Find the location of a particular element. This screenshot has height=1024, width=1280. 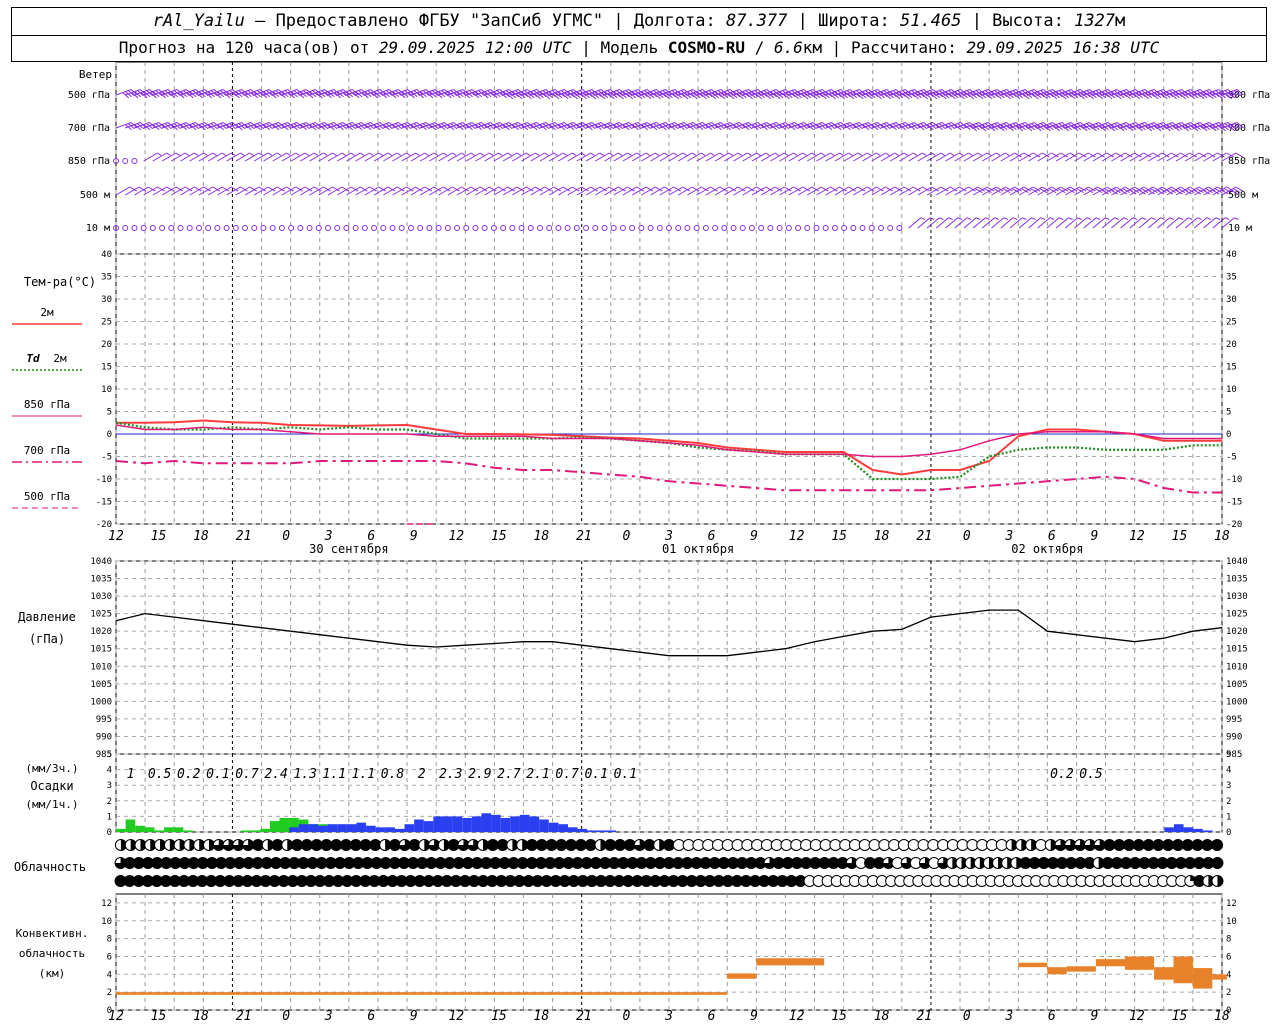

precip-1h-unit: (мм/1ч.) is located at coordinates (52, 804).